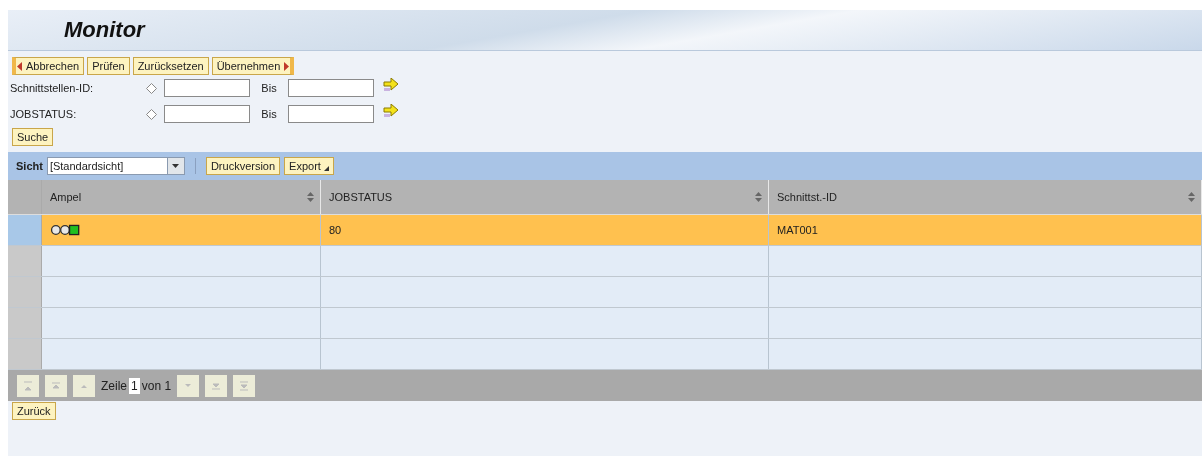 The height and width of the screenshot is (456, 1202). I want to click on toolbar-button: Export, so click(309, 166).